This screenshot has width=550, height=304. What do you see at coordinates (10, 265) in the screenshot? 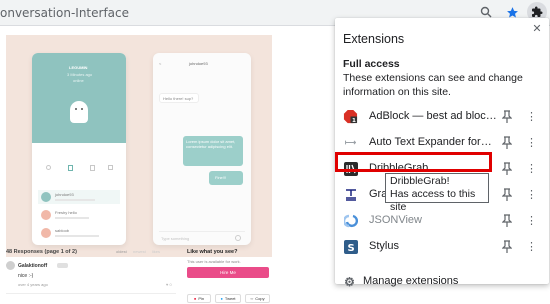
I see `avatar` at bounding box center [10, 265].